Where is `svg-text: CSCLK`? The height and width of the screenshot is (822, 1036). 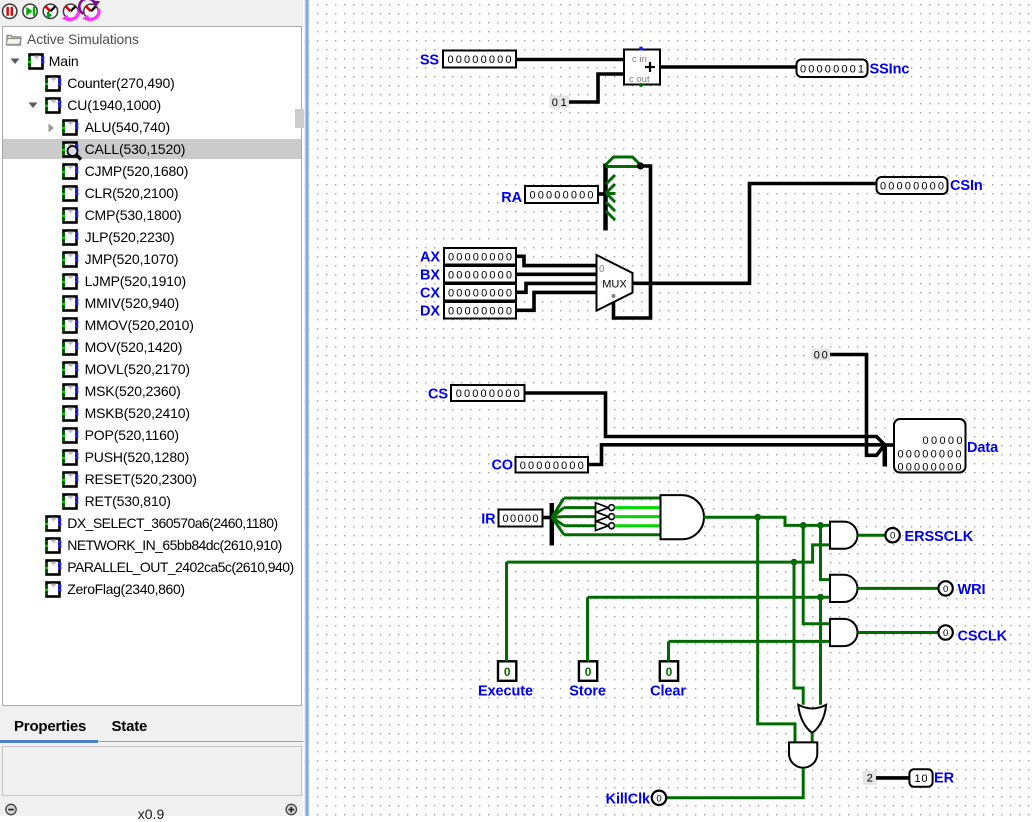
svg-text: CSCLK is located at coordinates (983, 636).